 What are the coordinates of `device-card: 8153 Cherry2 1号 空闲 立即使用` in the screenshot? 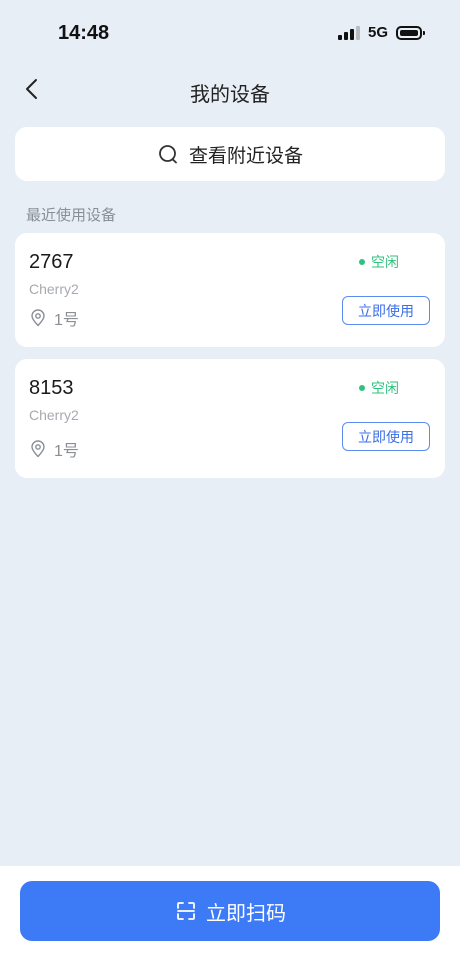 It's located at (230, 418).